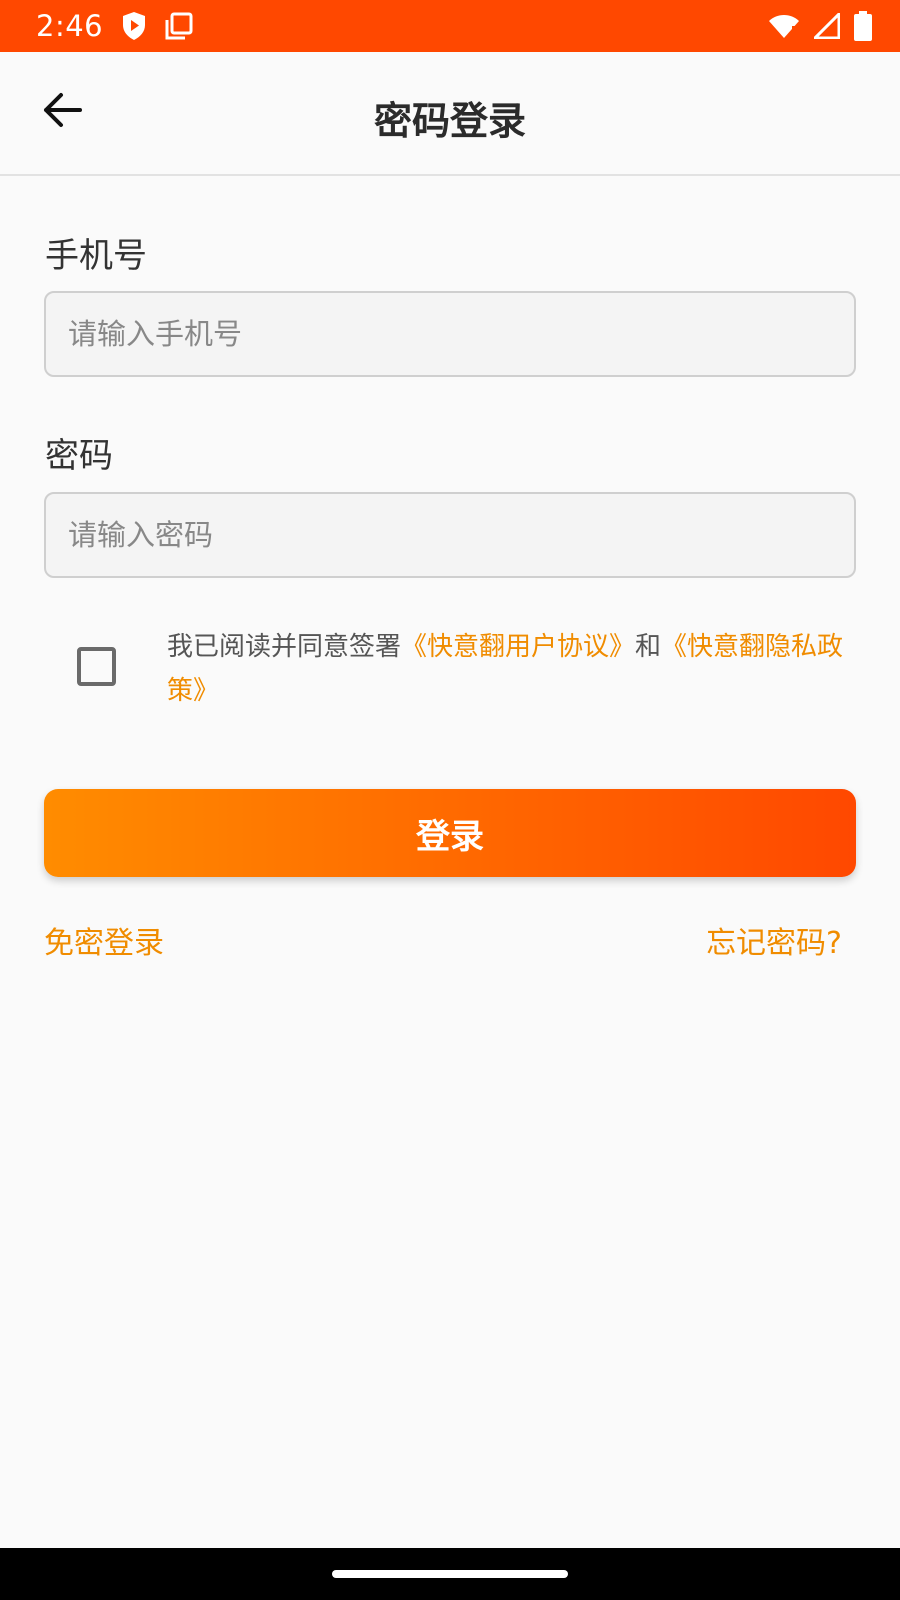 This screenshot has width=900, height=1600. I want to click on user-agreement-link: 《快意翻用户协议》, so click(518, 647).